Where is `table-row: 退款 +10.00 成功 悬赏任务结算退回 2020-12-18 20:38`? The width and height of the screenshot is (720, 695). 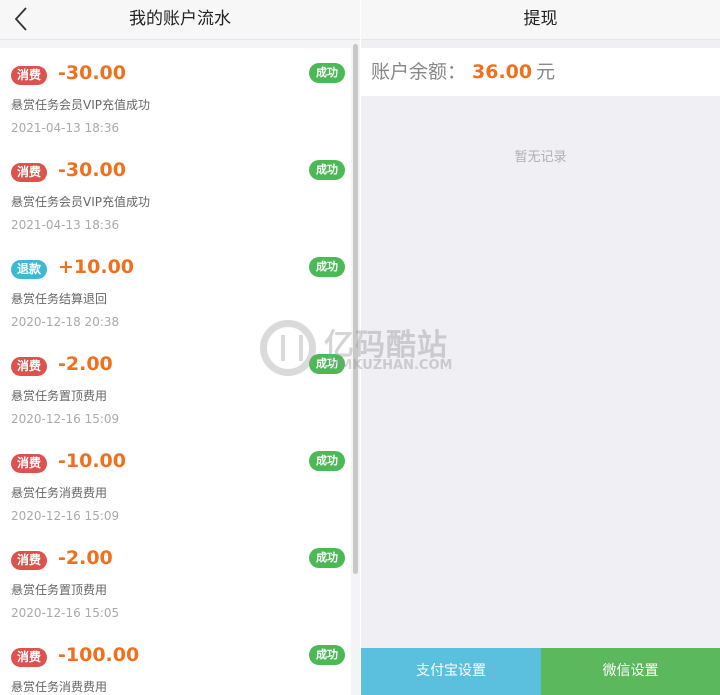 table-row: 退款 +10.00 成功 悬赏任务结算退回 2020-12-18 20:38 is located at coordinates (175, 290).